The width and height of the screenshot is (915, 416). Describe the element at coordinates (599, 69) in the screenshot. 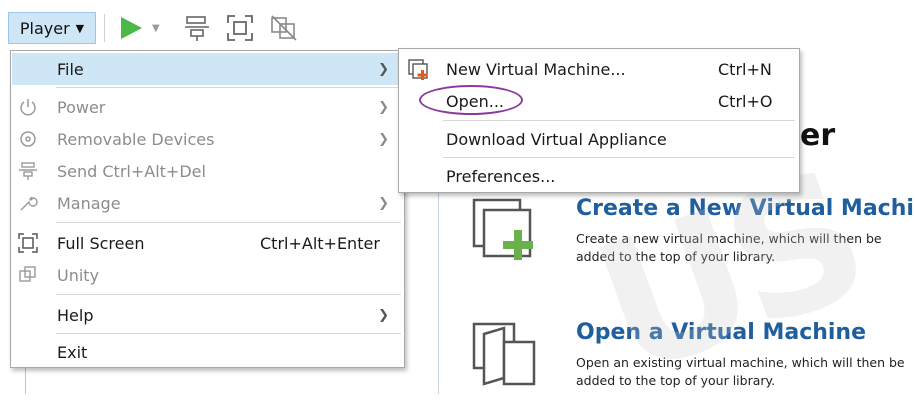

I see `submenu-item-new-virtual-machine: New Virtual Machine... Ctrl+N` at that location.